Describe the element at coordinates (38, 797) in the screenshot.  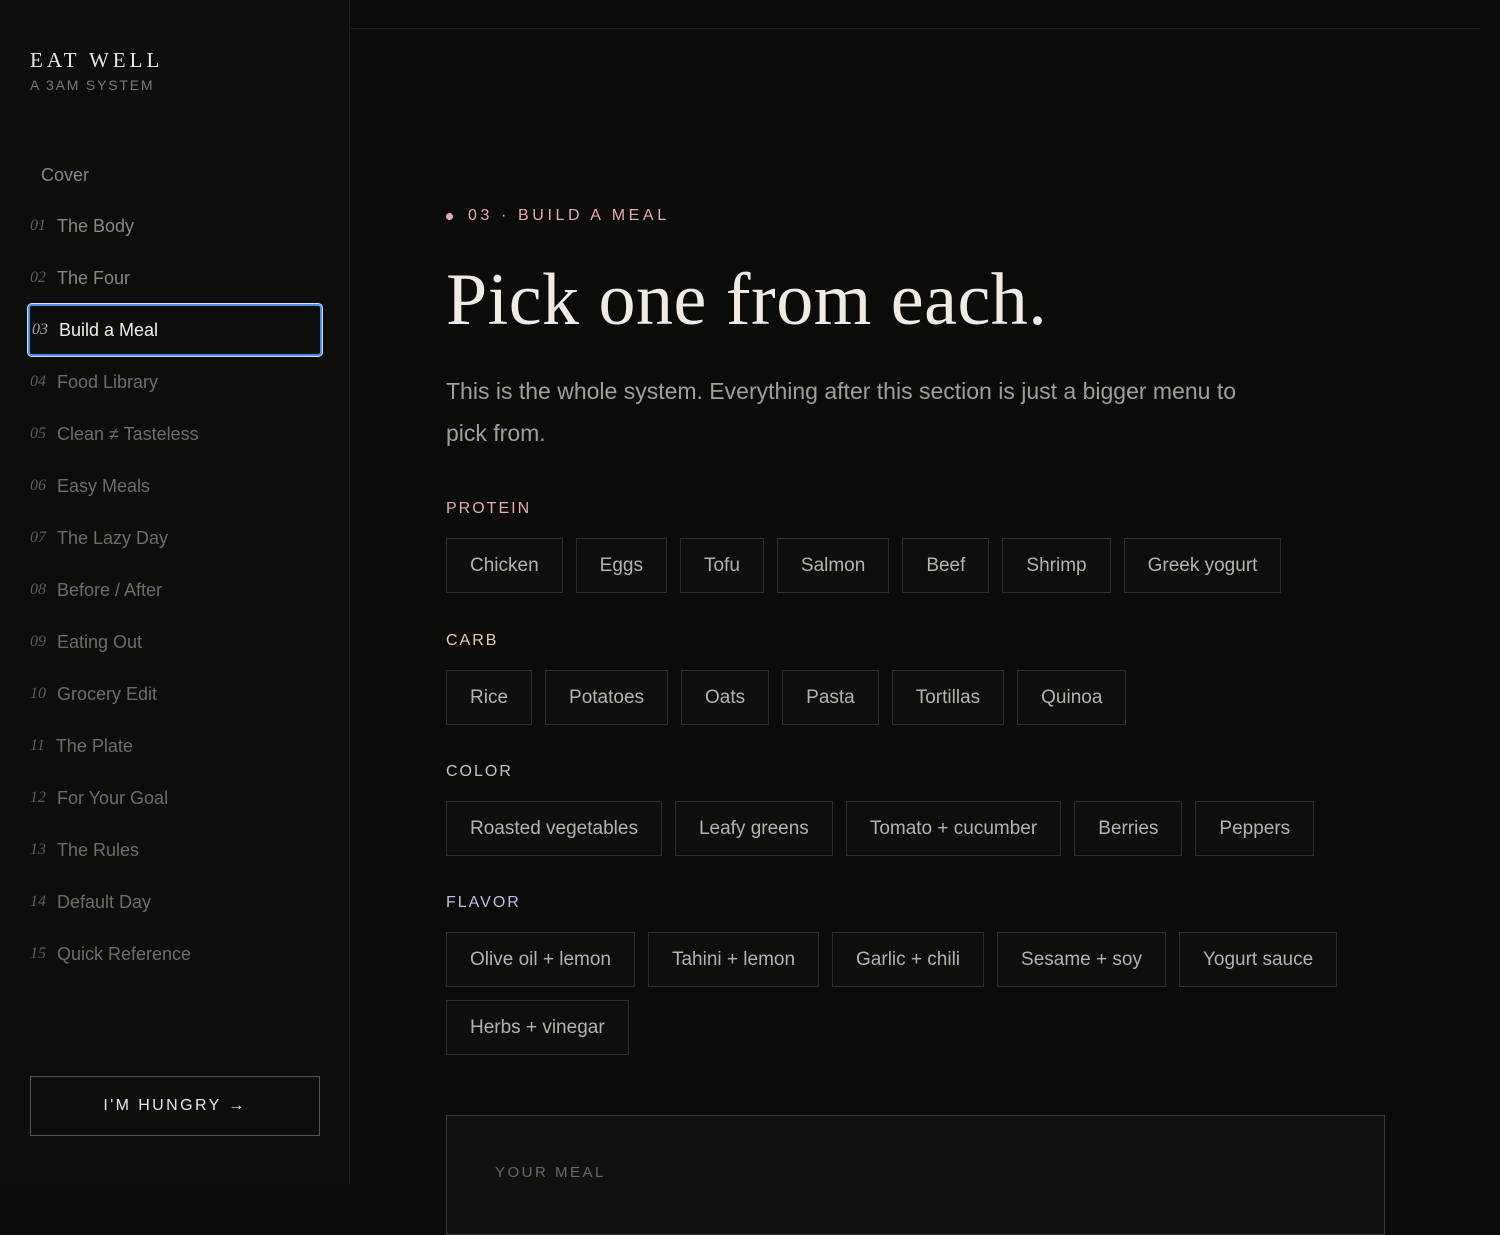
I see `nav-item-number: 12` at that location.